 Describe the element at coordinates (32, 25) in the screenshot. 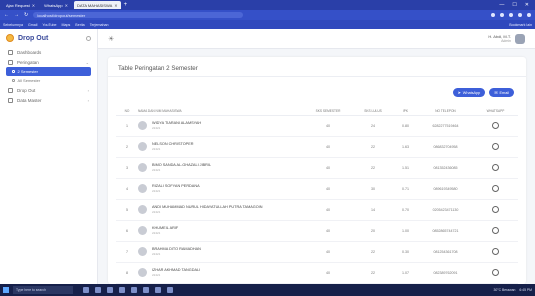

I see `bookmark-item: Gmail` at that location.